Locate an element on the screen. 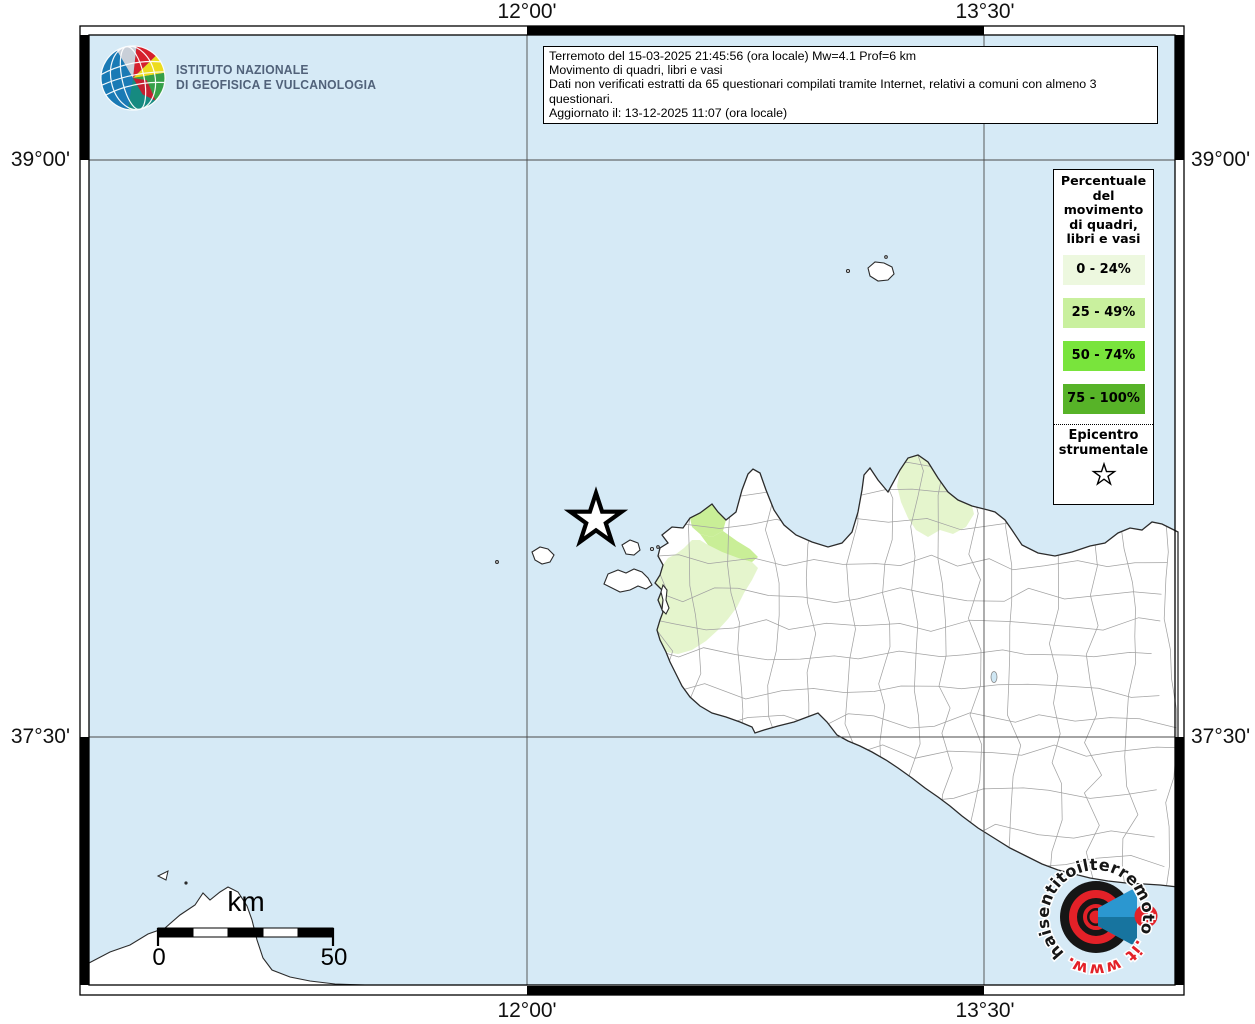  ingv-globe-icon is located at coordinates (133, 78).